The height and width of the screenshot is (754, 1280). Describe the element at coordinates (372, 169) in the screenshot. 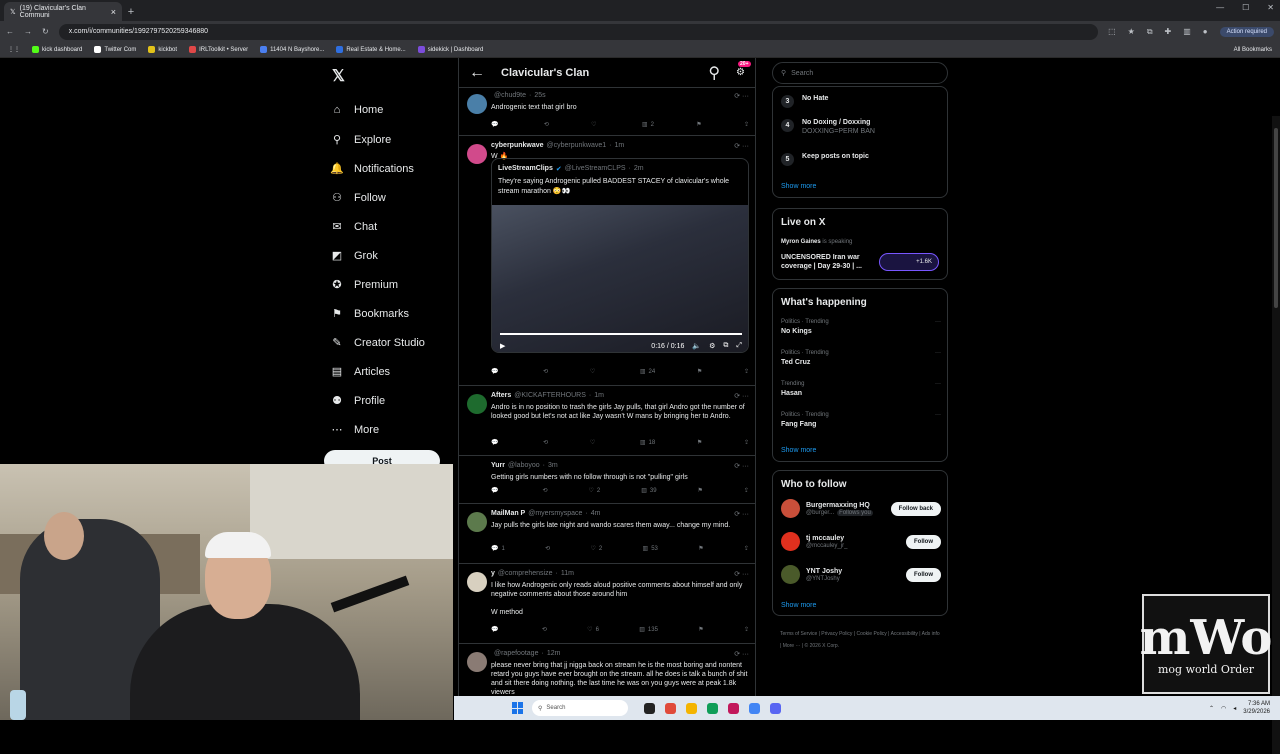

I see `nav-item-notifications: 🔔 Notifications` at that location.